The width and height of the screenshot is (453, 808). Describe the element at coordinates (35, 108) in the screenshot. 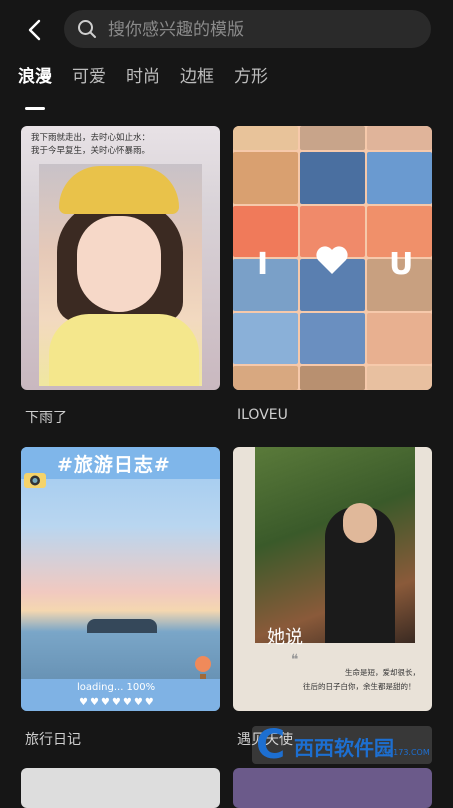

I see `active-tab-indicator` at that location.